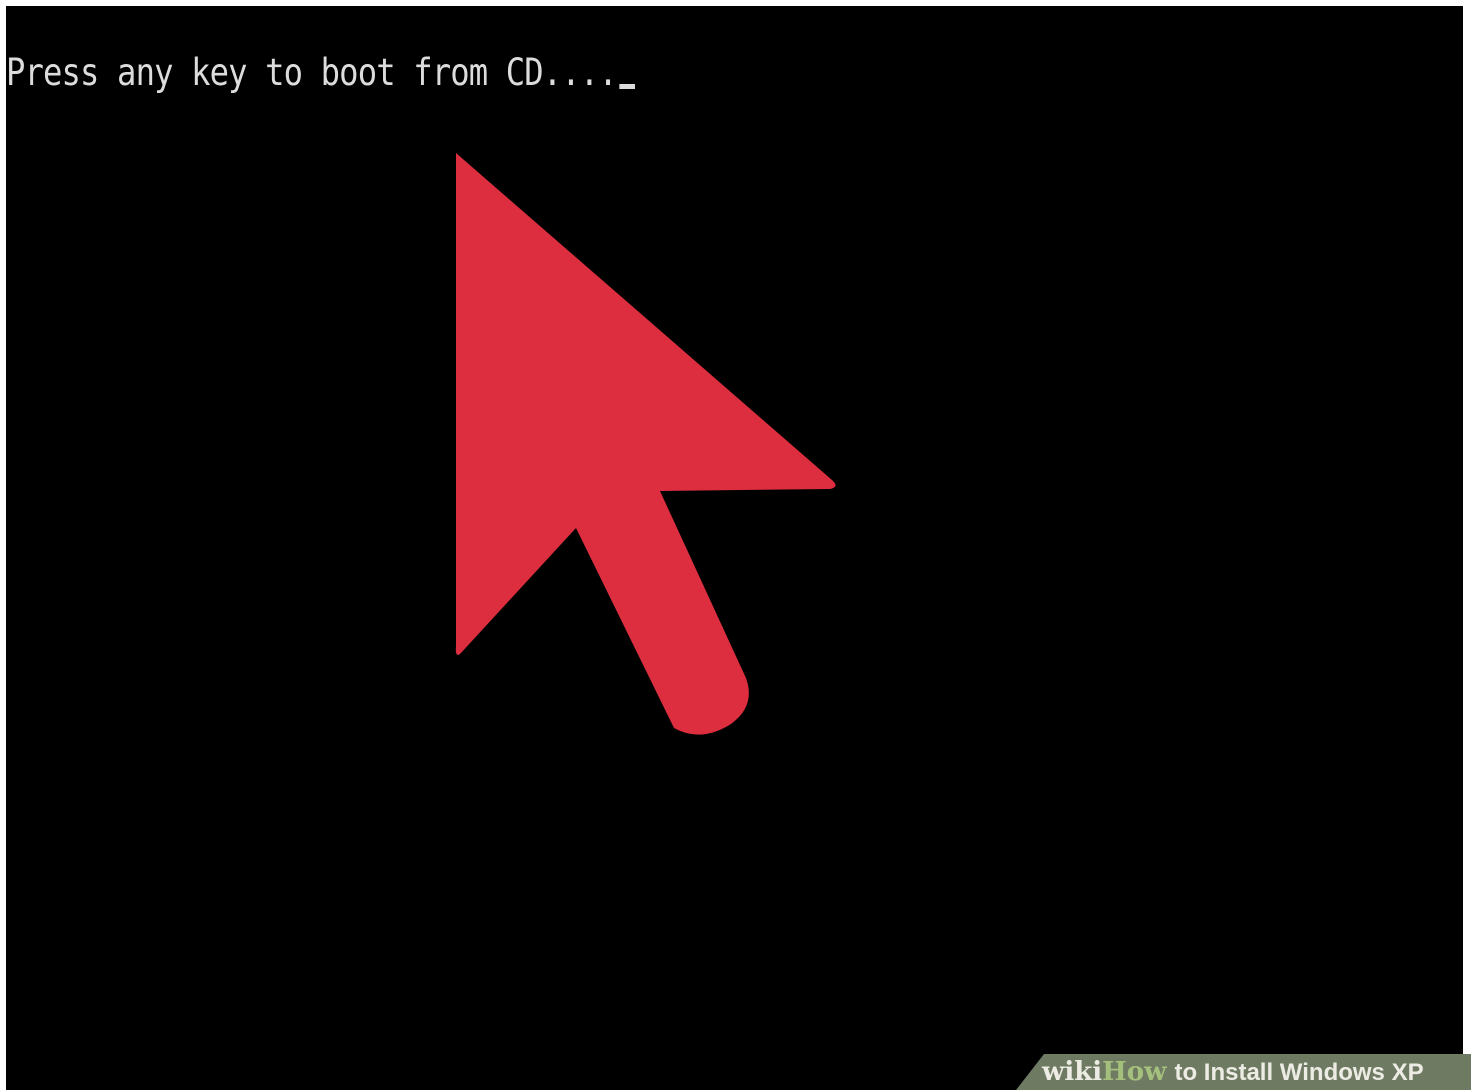  I want to click on red-pointer-arrow-icon, so click(645, 444).